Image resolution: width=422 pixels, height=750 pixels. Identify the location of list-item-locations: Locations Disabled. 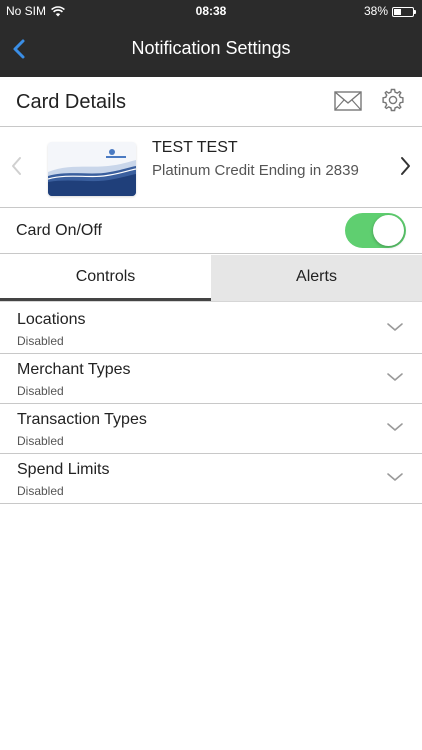
(211, 329).